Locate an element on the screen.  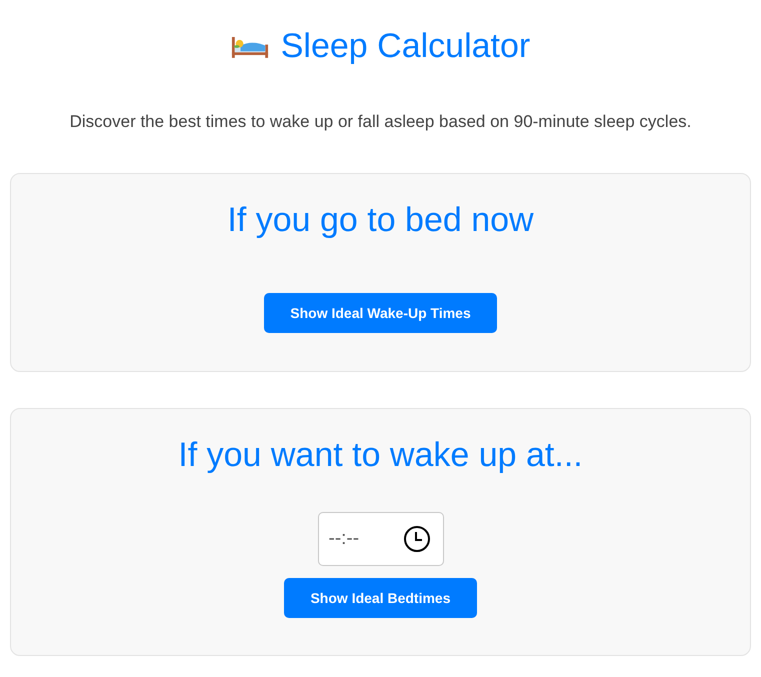
page-title: Sleep Calculator is located at coordinates (405, 46).